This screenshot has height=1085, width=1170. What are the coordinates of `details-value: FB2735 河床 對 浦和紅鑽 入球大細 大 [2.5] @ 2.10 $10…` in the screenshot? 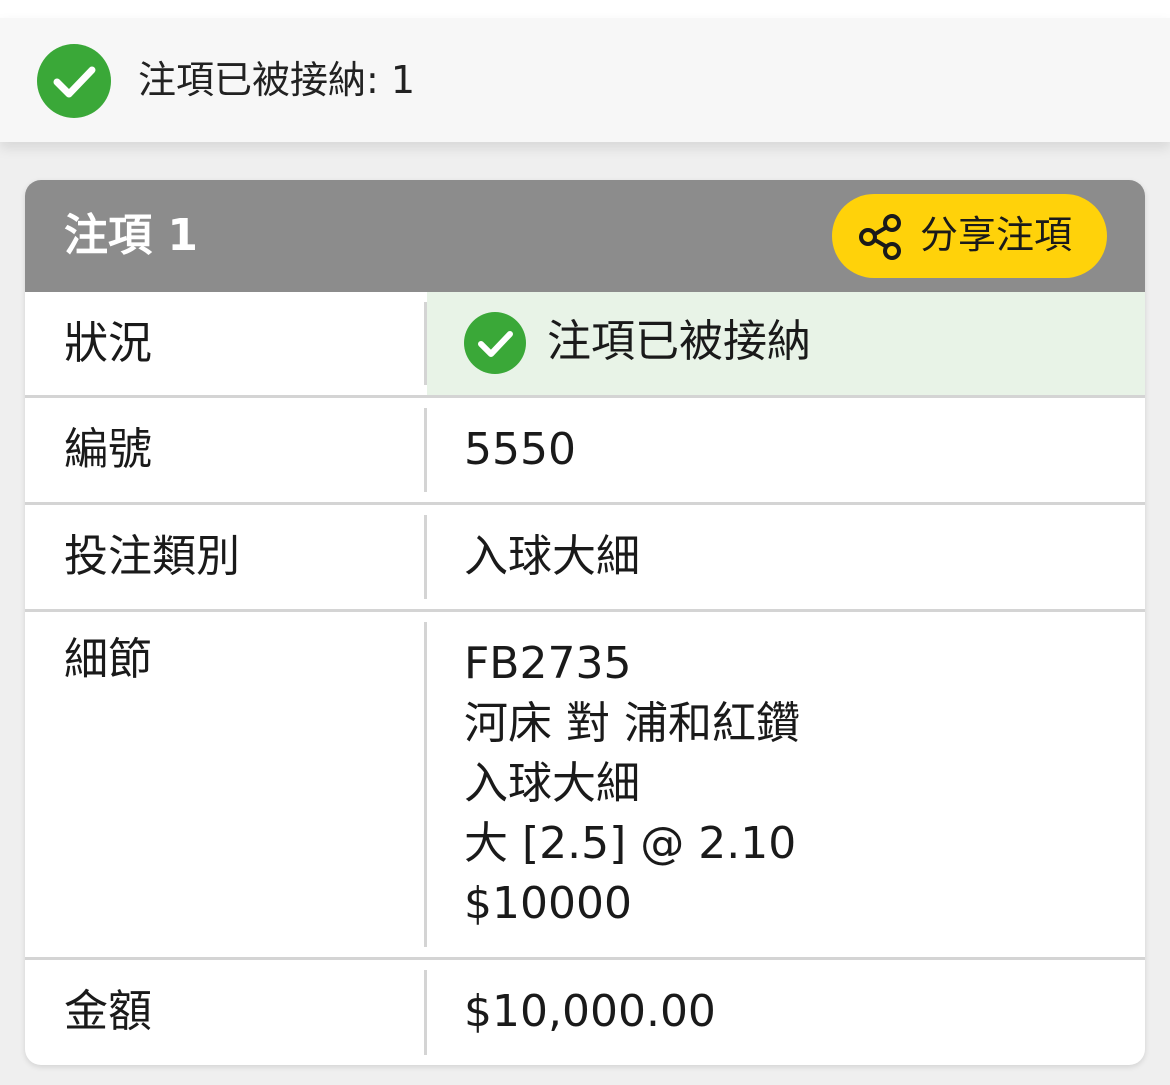 It's located at (632, 784).